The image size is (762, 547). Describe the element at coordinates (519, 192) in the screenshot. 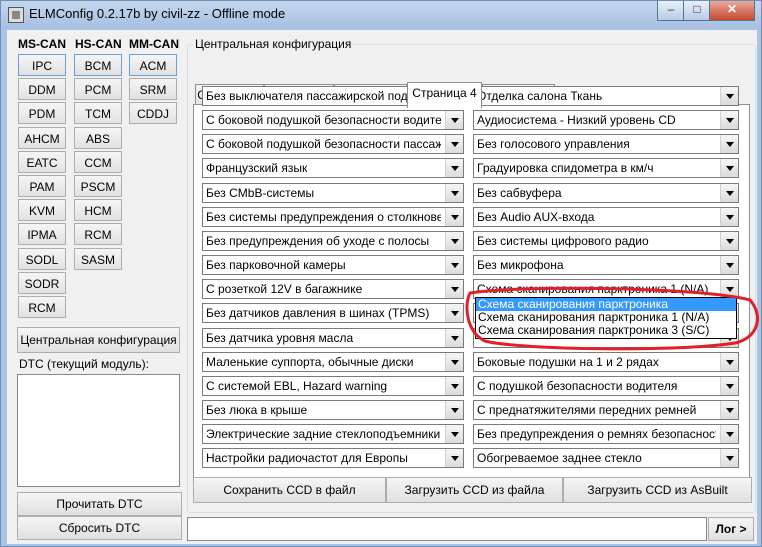

I see `select-value: Без сабвуфера` at that location.